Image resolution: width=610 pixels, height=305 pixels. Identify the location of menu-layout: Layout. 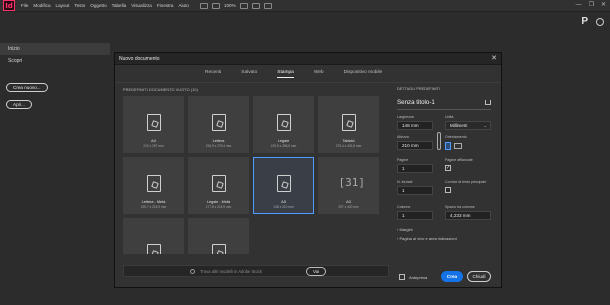
(63, 5).